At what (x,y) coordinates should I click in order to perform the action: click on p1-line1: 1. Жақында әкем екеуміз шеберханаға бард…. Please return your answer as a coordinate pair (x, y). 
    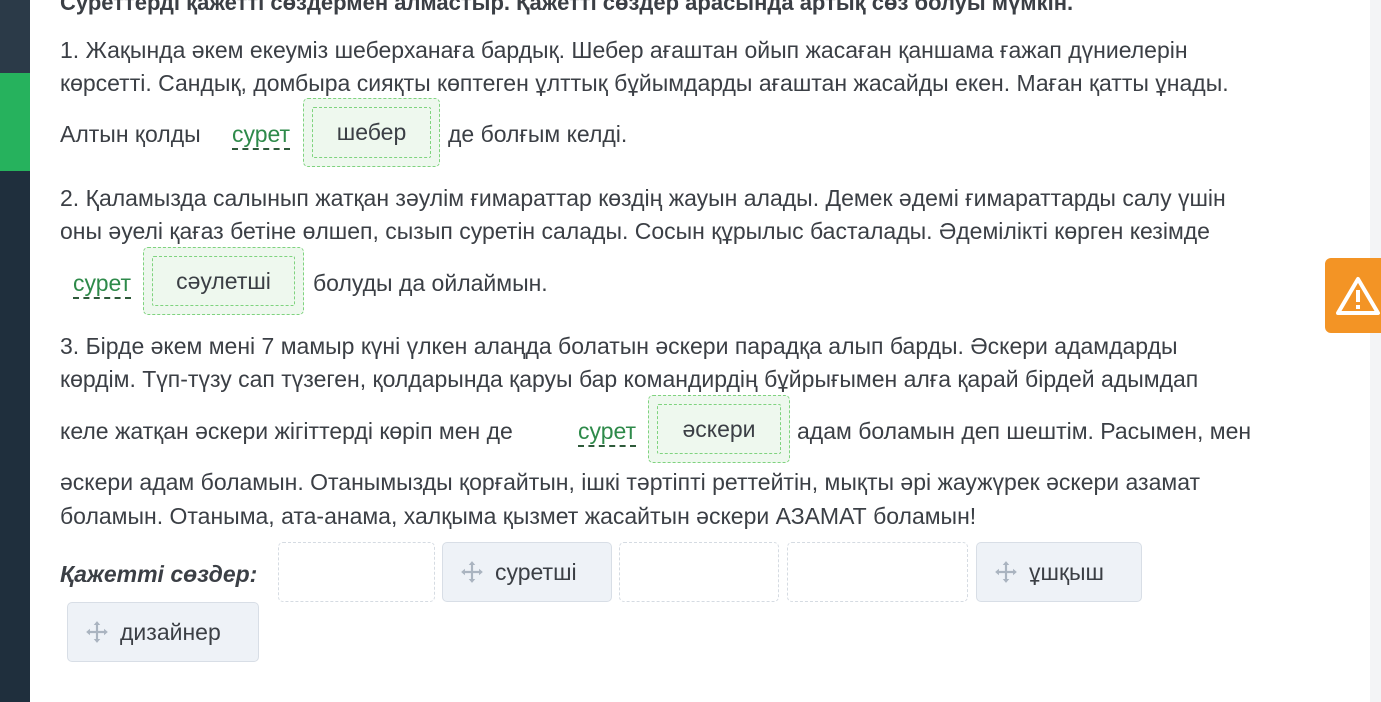
    Looking at the image, I should click on (624, 50).